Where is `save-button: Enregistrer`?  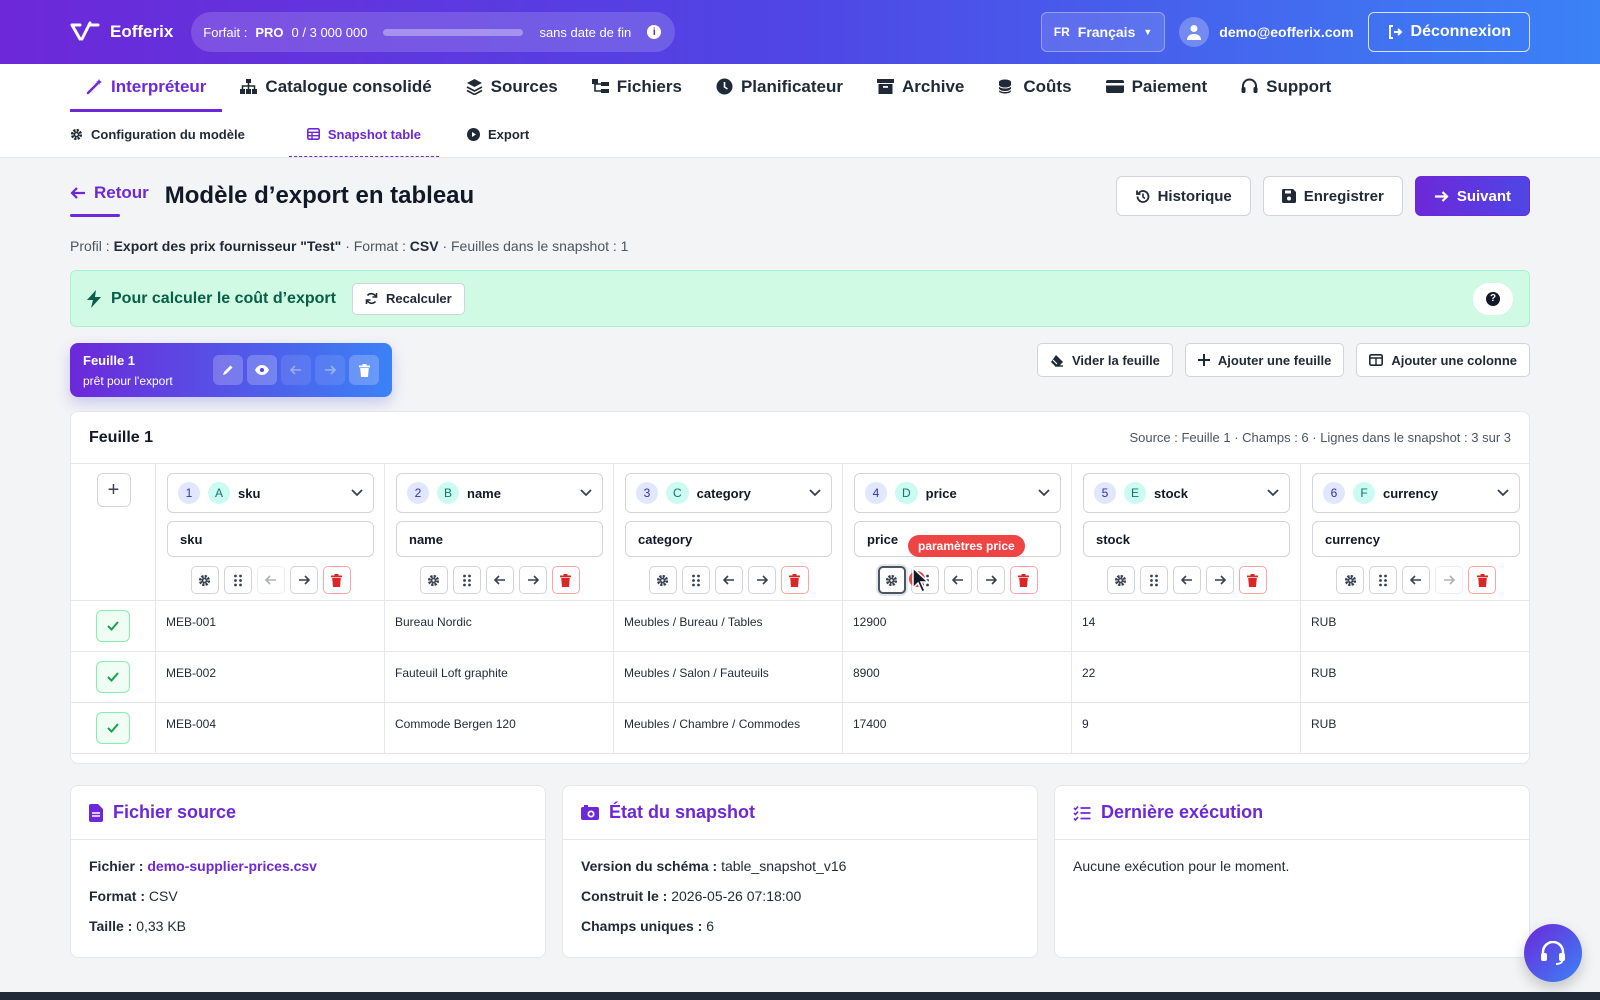
save-button: Enregistrer is located at coordinates (1332, 196).